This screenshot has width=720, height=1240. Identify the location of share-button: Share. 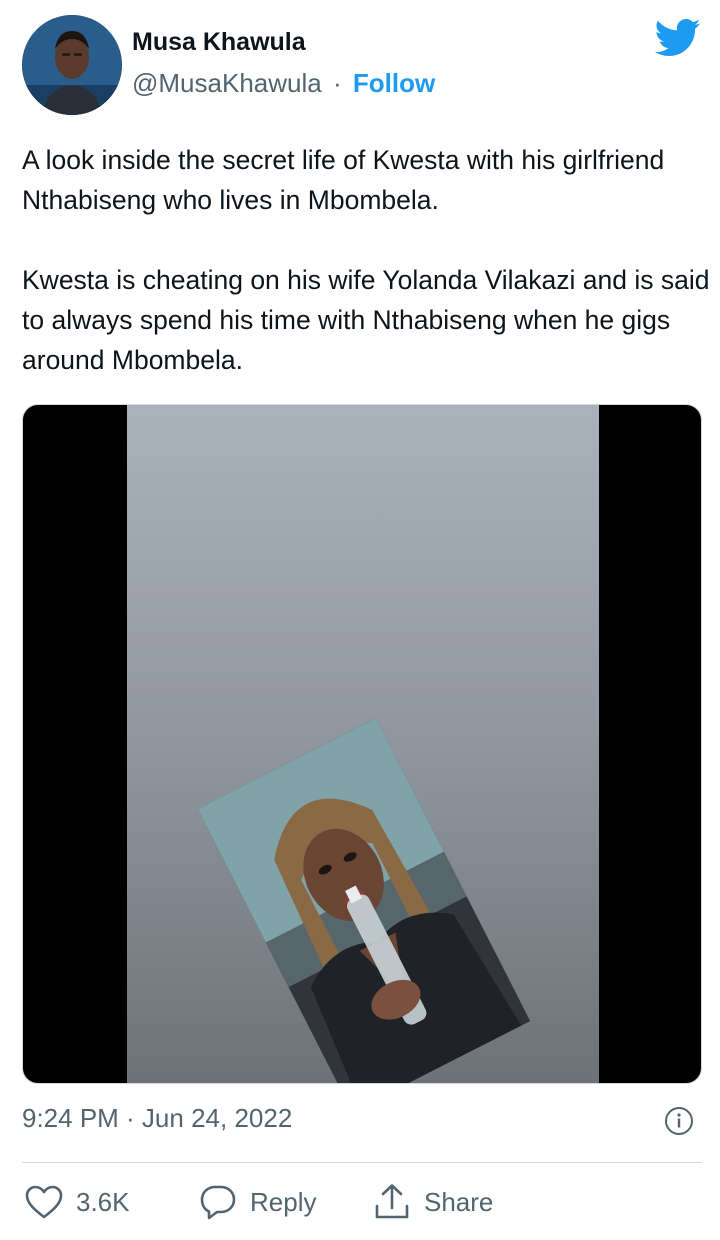
(432, 1202).